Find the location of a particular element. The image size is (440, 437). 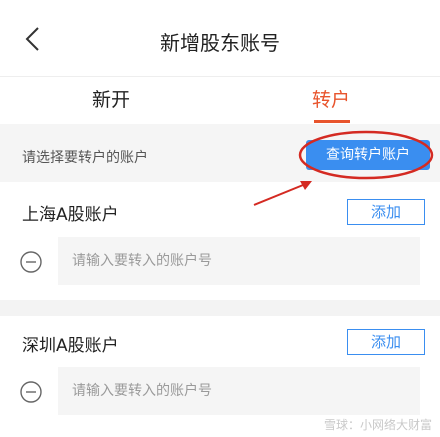

shenzhen-account-label: 深圳A股账户 is located at coordinates (70, 346).